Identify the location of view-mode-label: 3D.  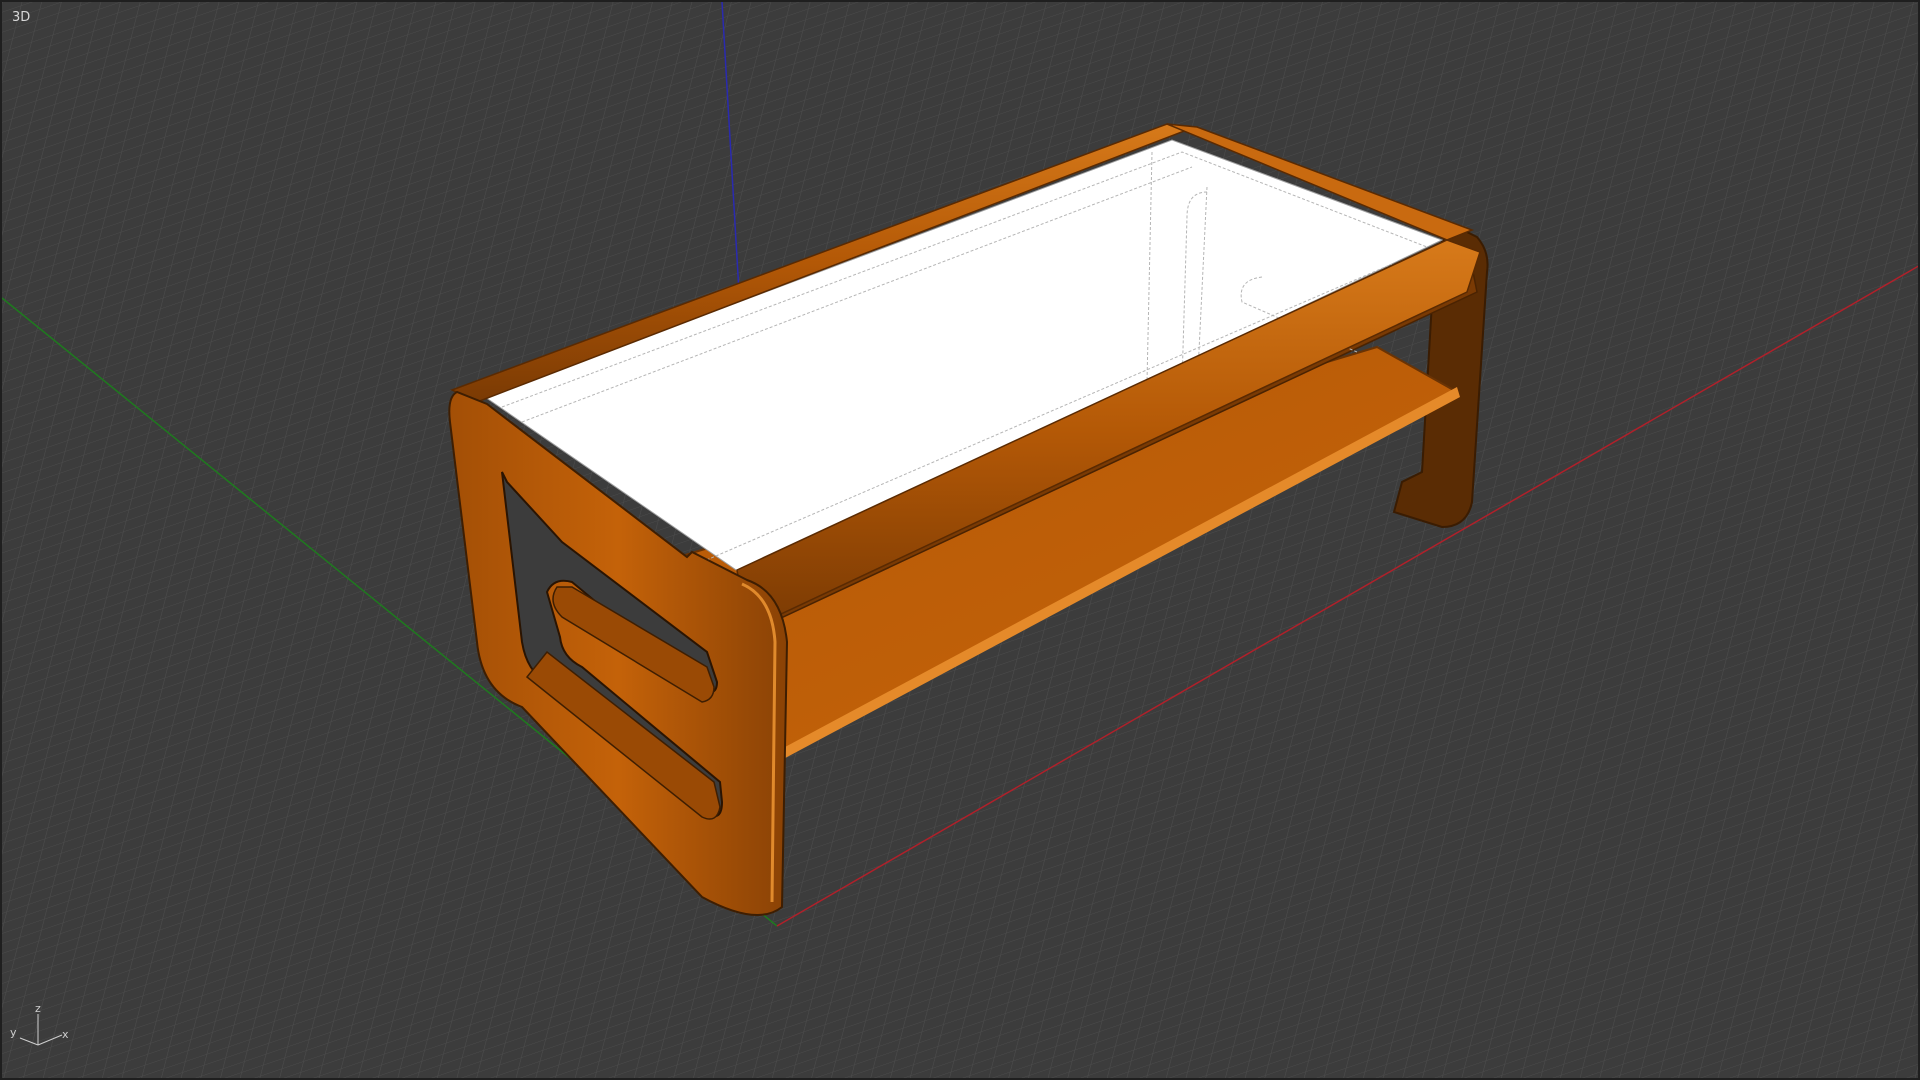
(21, 17).